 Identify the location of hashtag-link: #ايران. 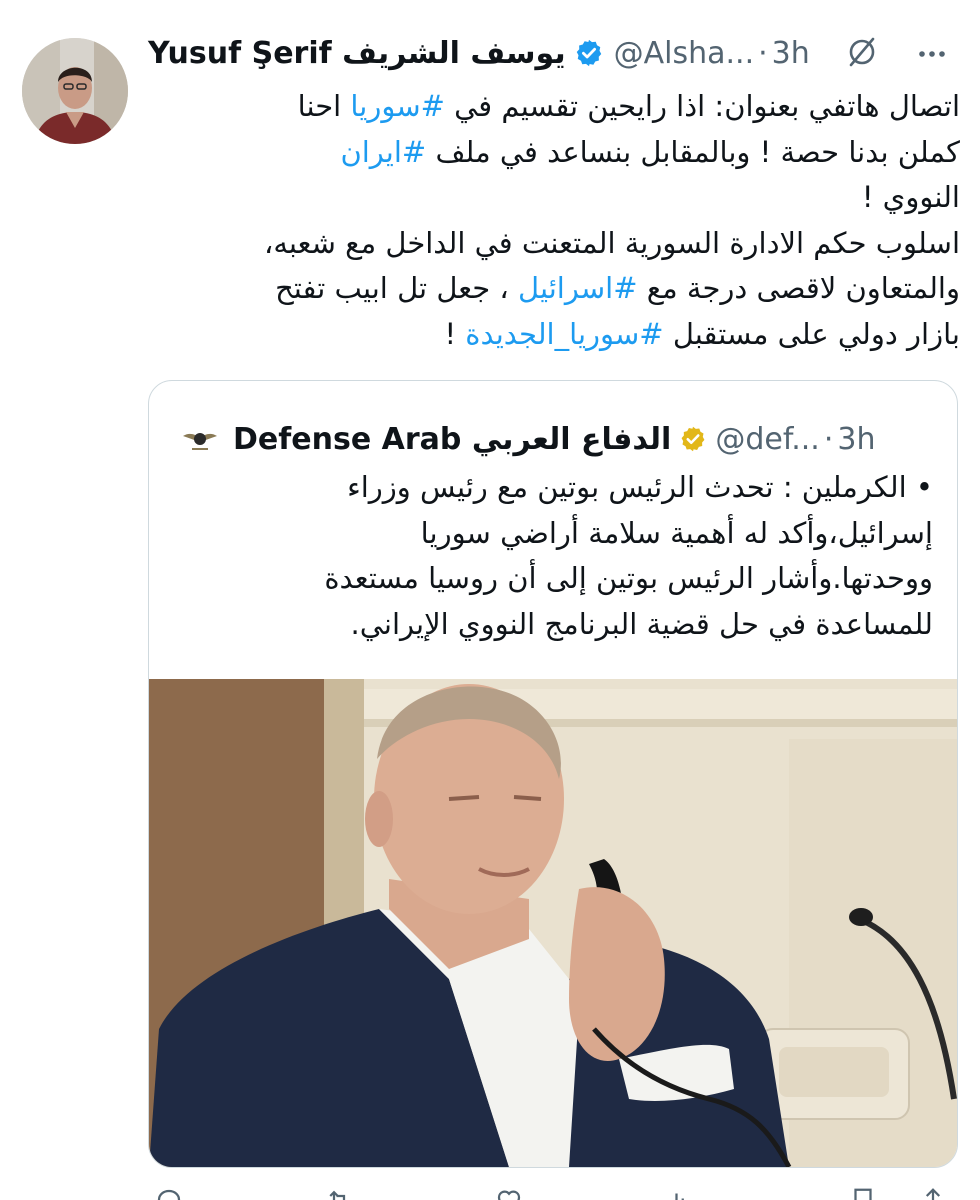
(383, 152).